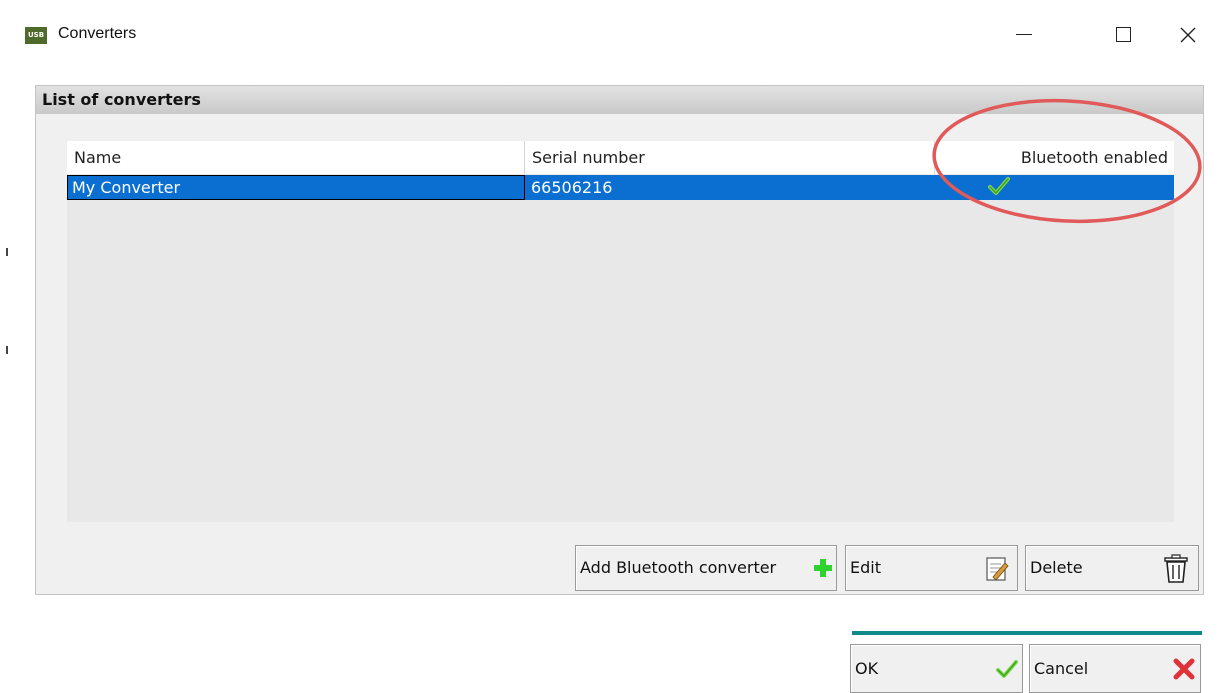  I want to click on minimize-icon, so click(1024, 34).